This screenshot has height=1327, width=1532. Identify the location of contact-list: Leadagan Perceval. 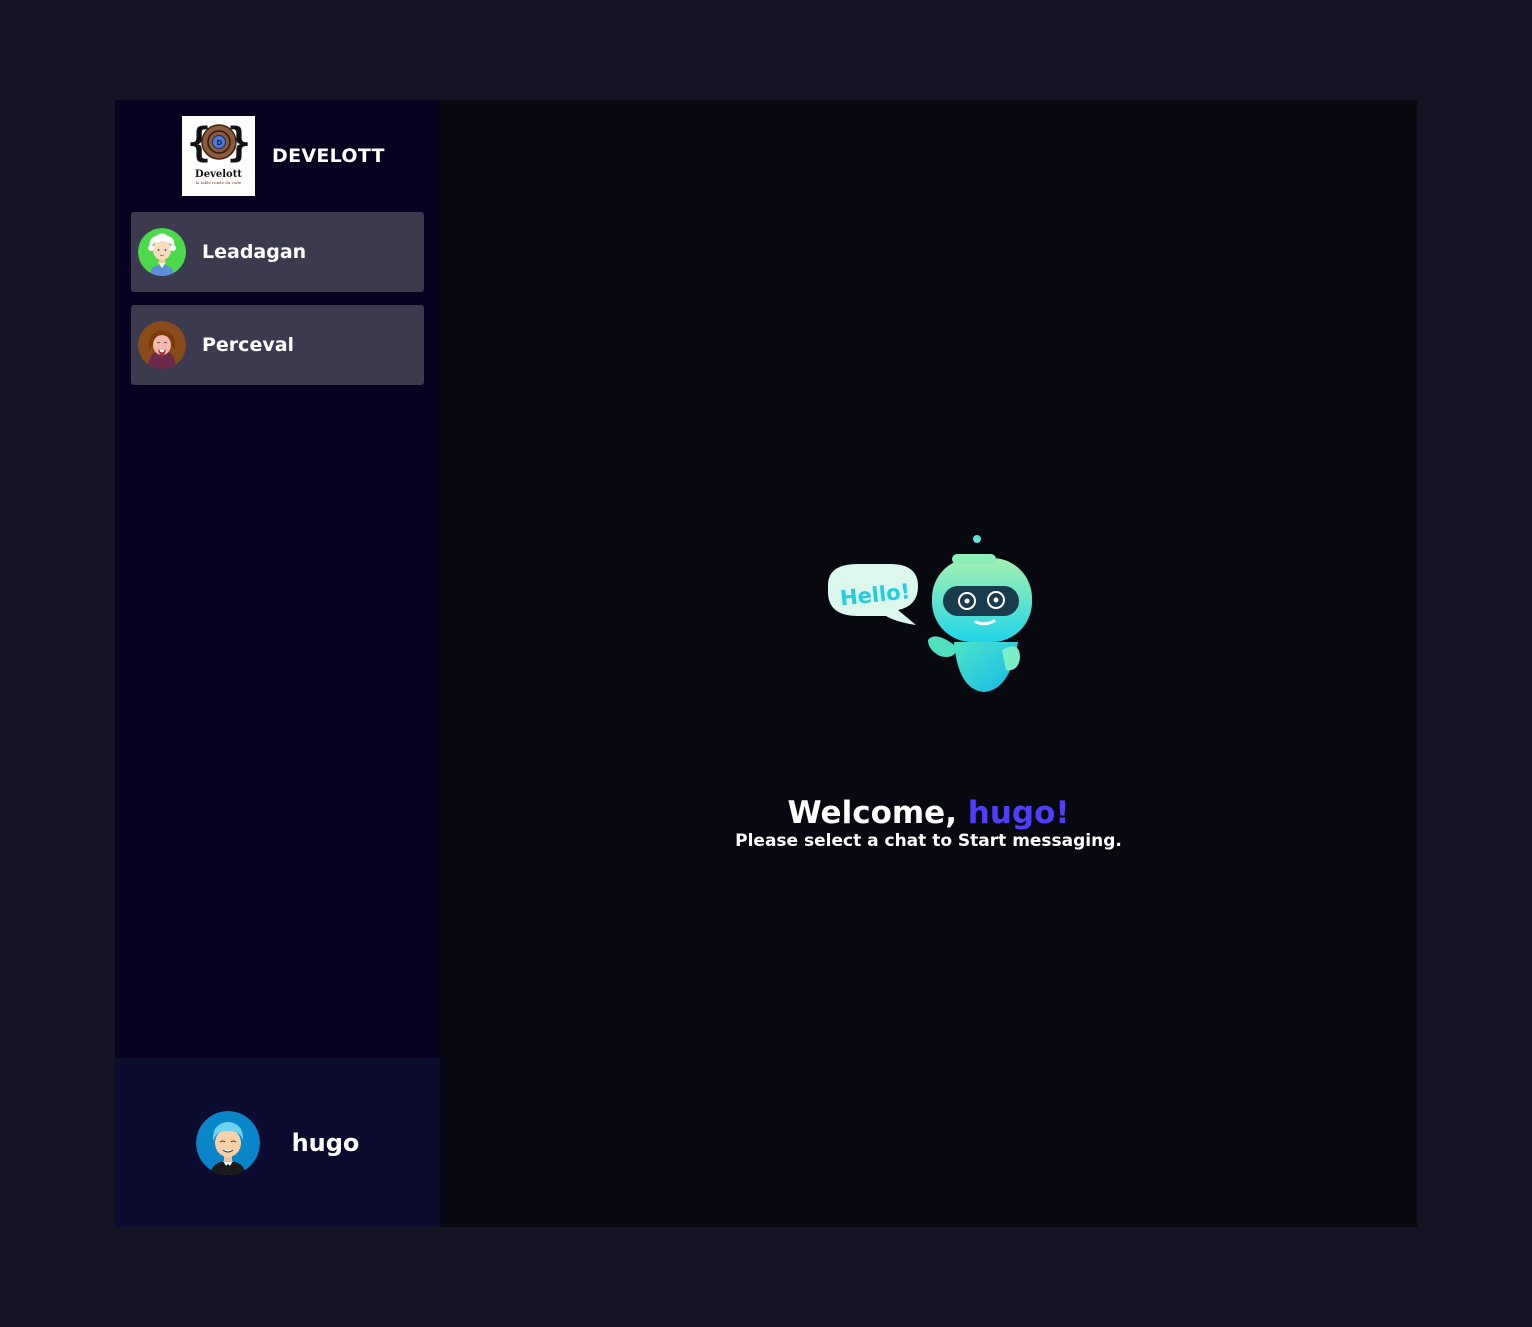
(277, 305).